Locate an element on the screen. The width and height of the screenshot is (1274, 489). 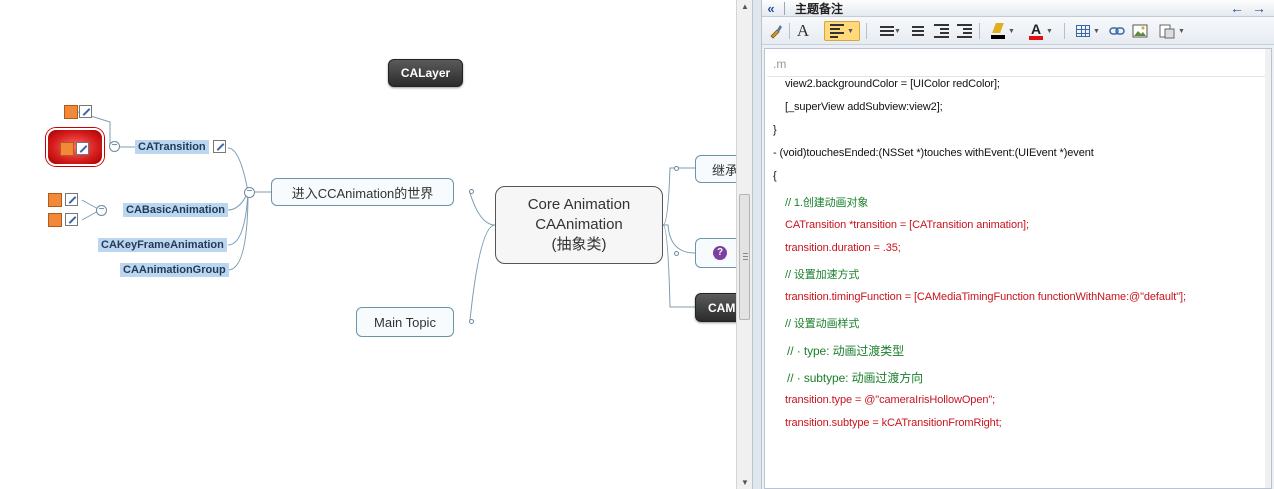
main-topic-connector-dot is located at coordinates (471, 321).